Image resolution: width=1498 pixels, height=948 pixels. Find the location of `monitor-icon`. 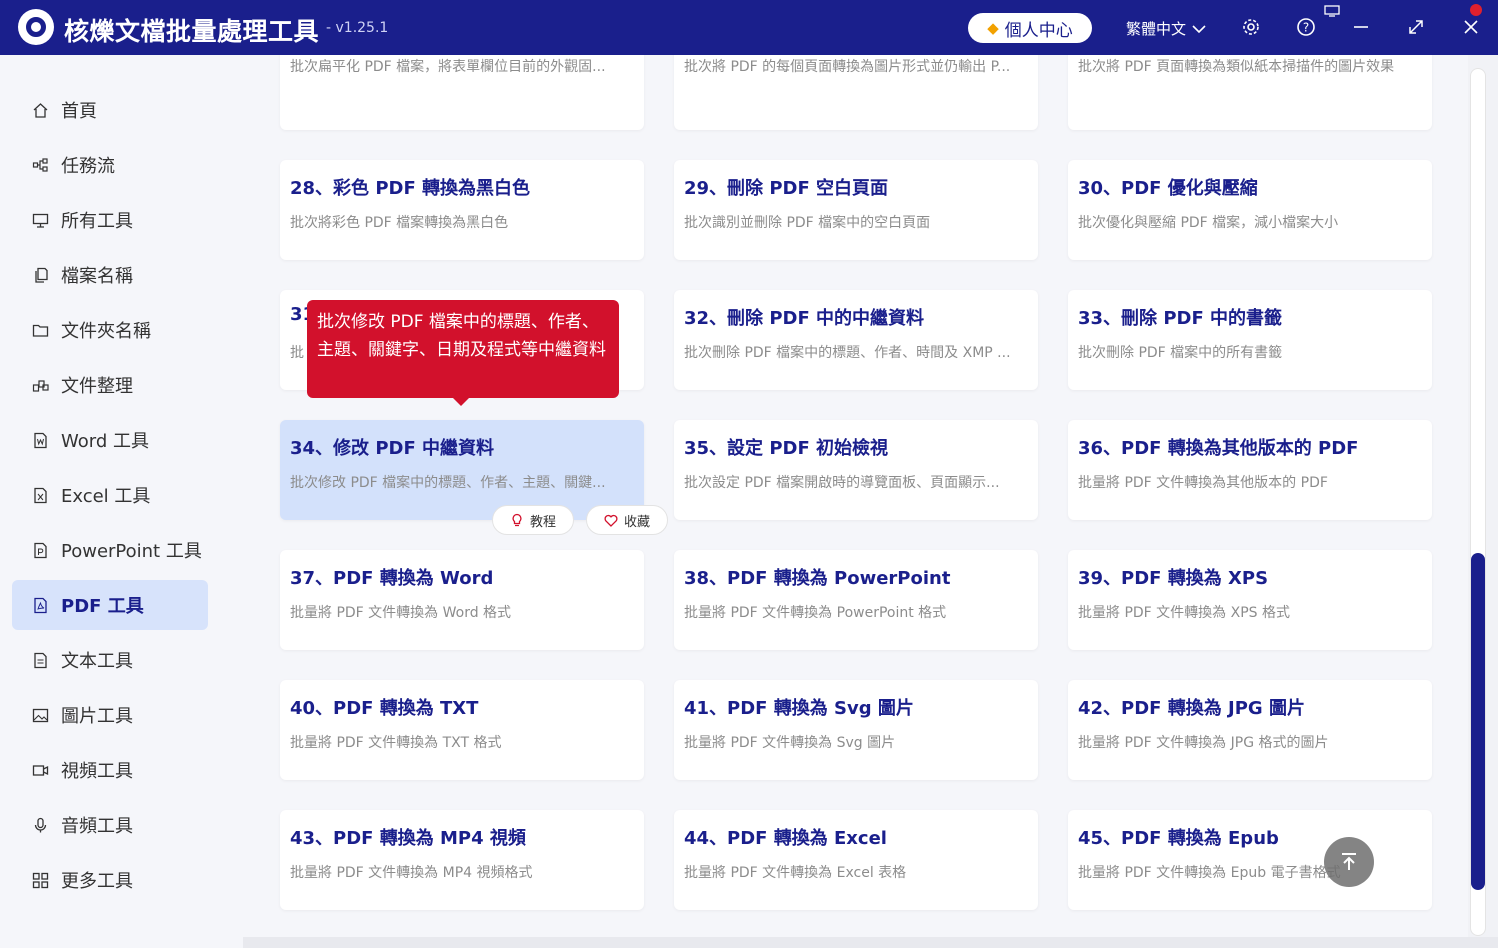

monitor-icon is located at coordinates (40, 220).